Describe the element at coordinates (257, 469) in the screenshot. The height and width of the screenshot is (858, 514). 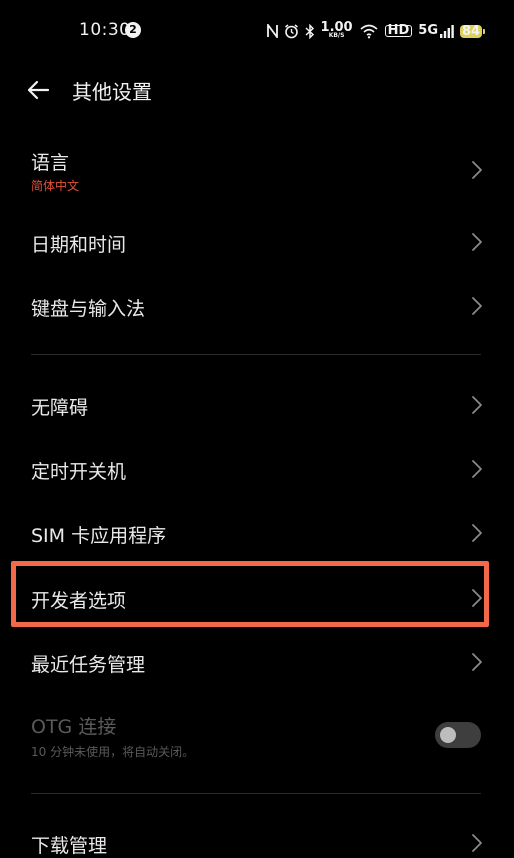
I see `setting-item-scheduled-power: 定时开关机` at that location.